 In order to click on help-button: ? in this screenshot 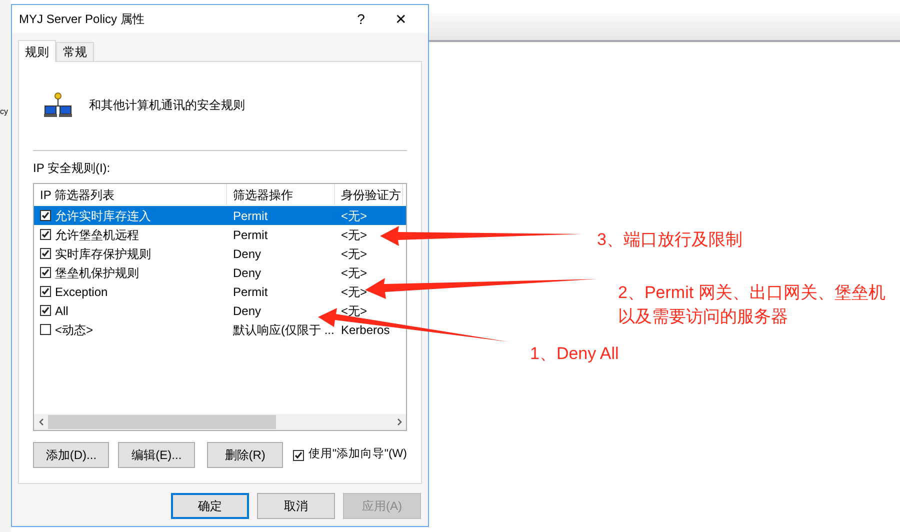, I will do `click(361, 19)`.